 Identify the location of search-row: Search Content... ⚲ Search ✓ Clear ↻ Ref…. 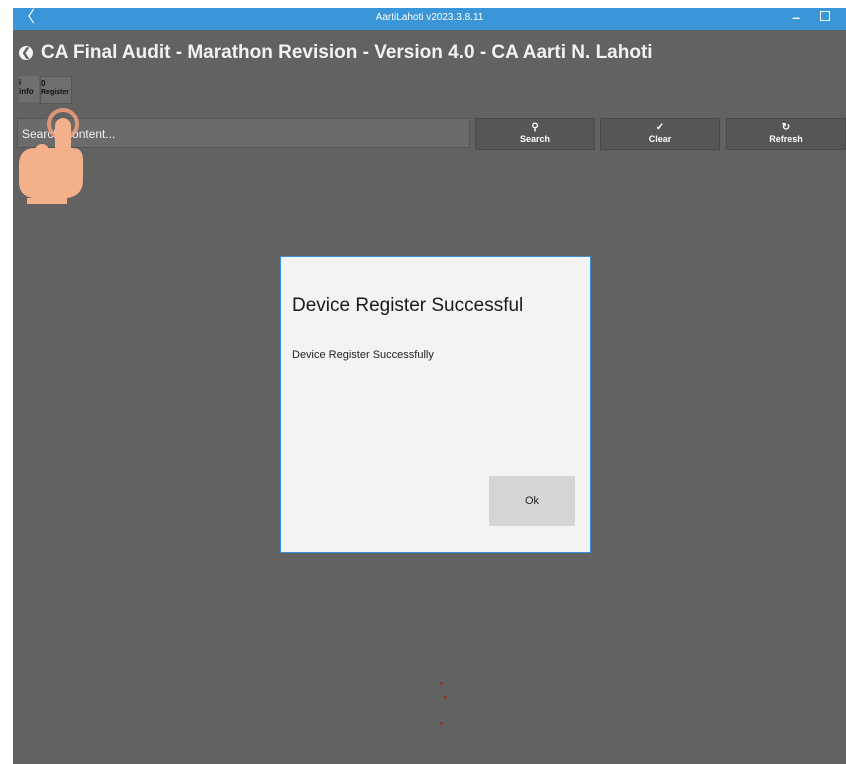
(429, 134).